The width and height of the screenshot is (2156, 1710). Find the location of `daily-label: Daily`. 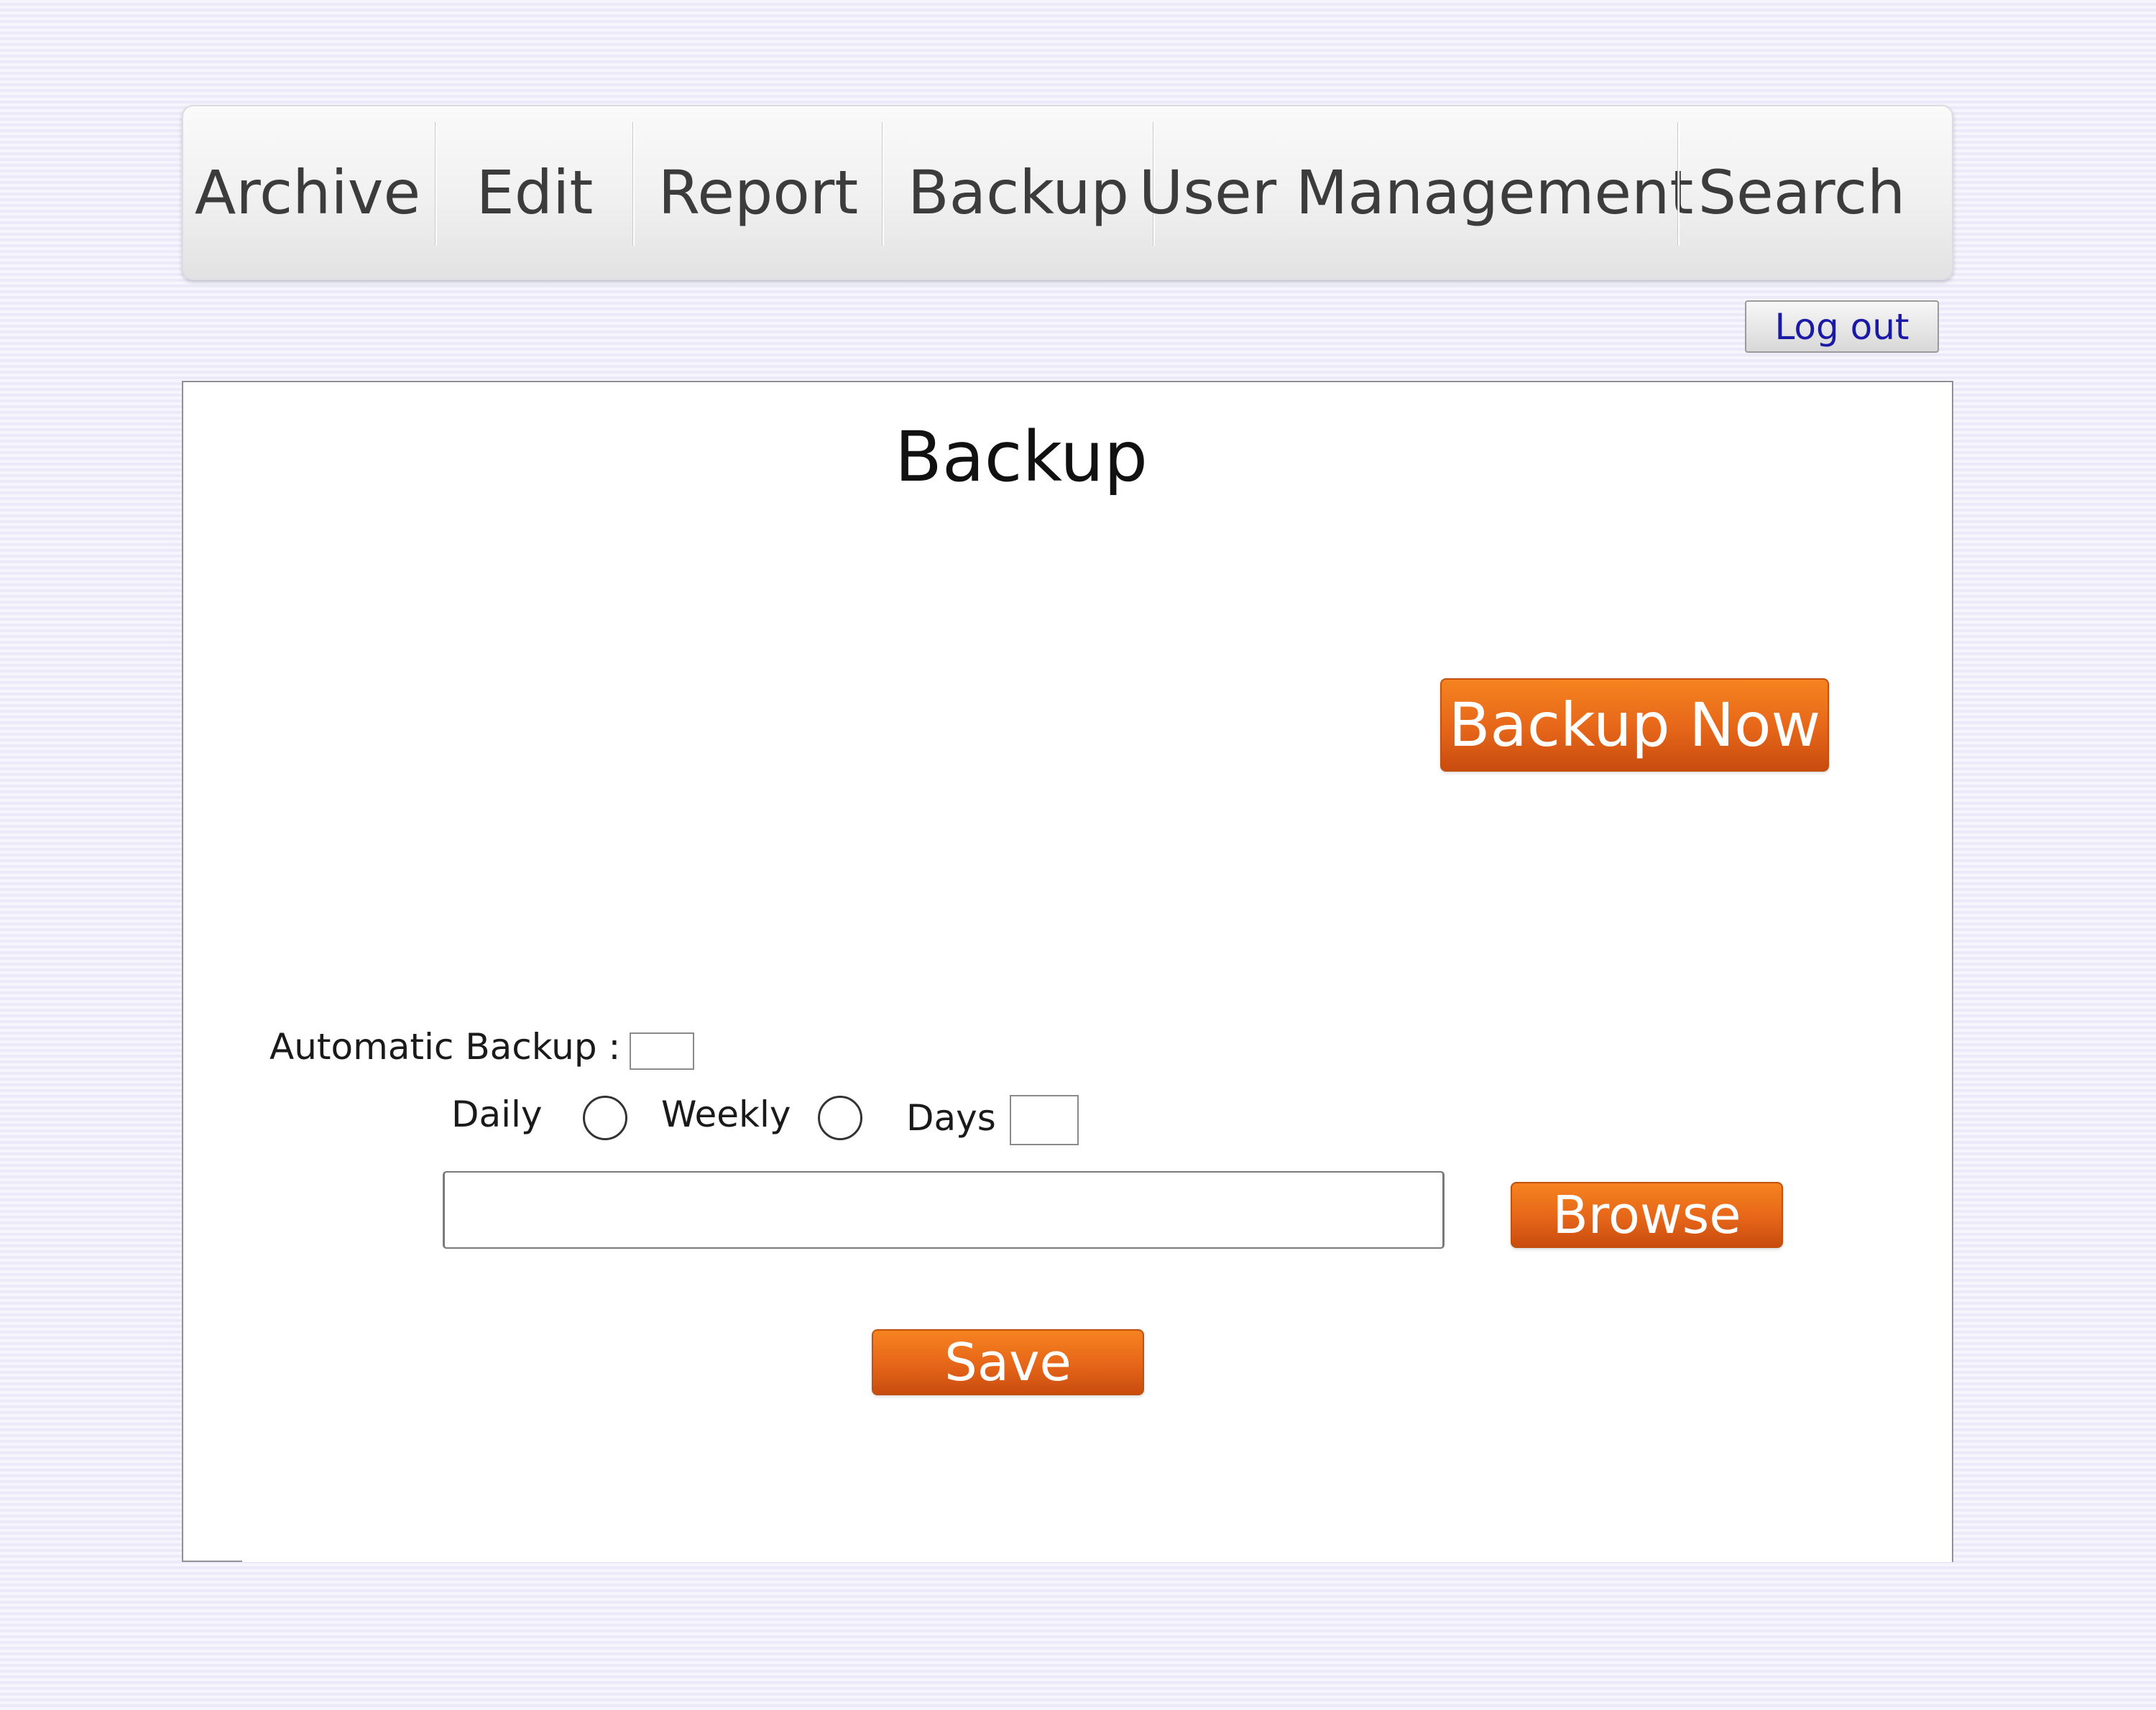

daily-label: Daily is located at coordinates (497, 1114).